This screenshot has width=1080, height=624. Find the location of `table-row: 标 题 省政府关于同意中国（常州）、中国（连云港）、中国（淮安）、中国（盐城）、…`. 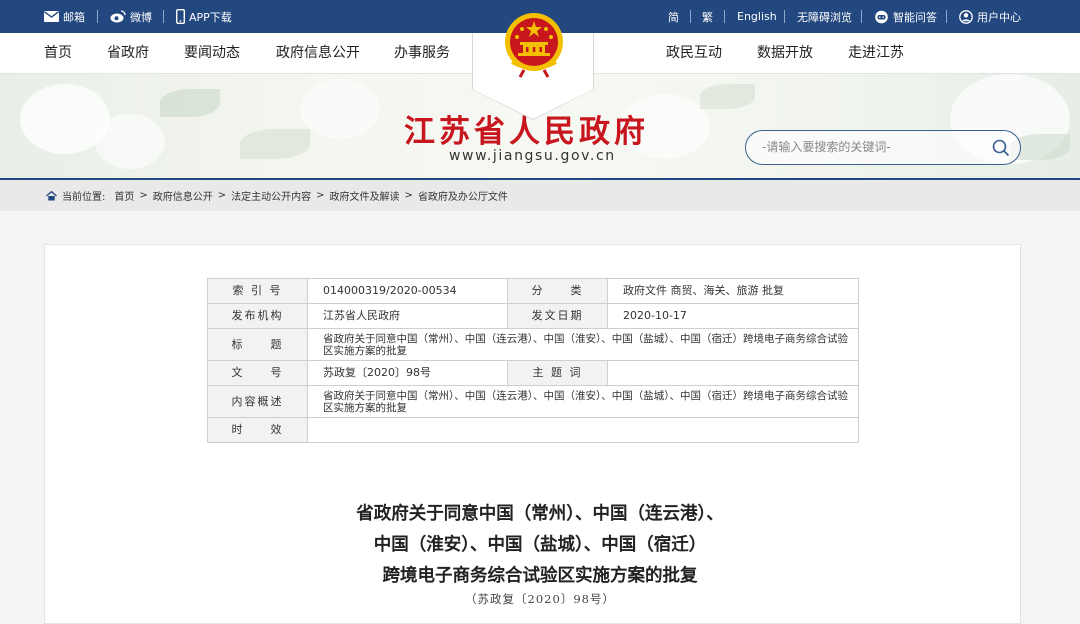

table-row: 标 题 省政府关于同意中国（常州）、中国（连云港）、中国（淮安）、中国（盐城）、… is located at coordinates (533, 344).